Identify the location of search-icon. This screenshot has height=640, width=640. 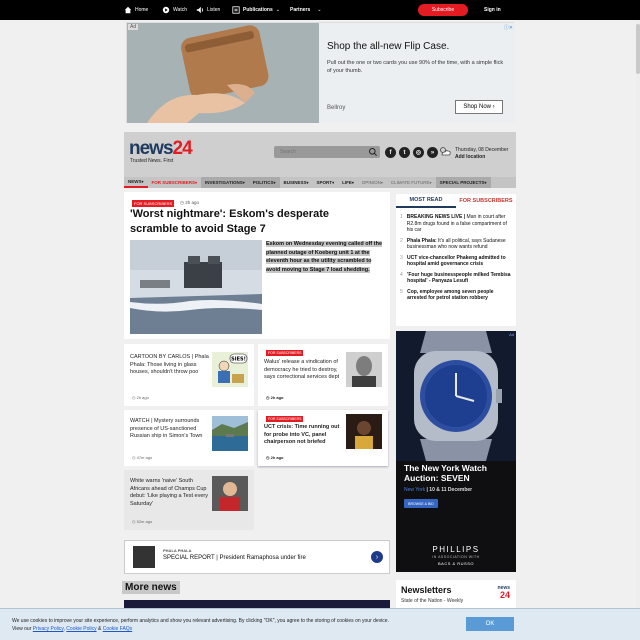
(373, 152).